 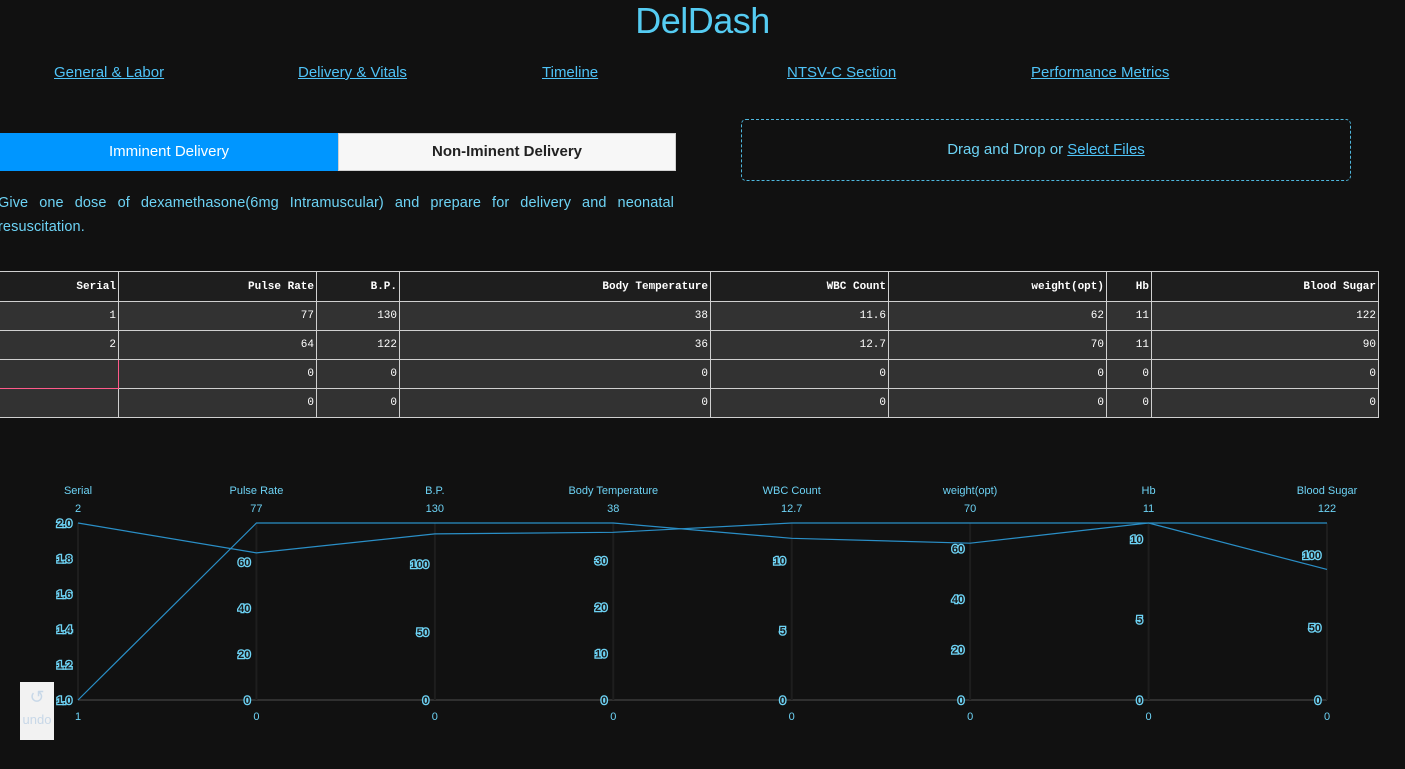 I want to click on axis-tick-label: 1.6, so click(x=64, y=595).